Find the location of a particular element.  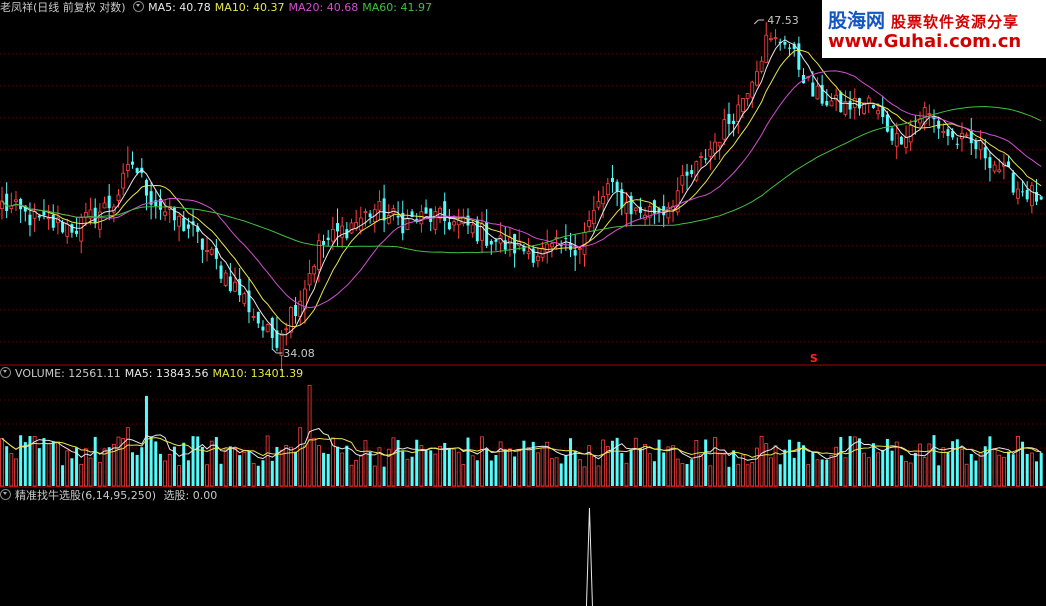

low-marker-line is located at coordinates (274, 351).